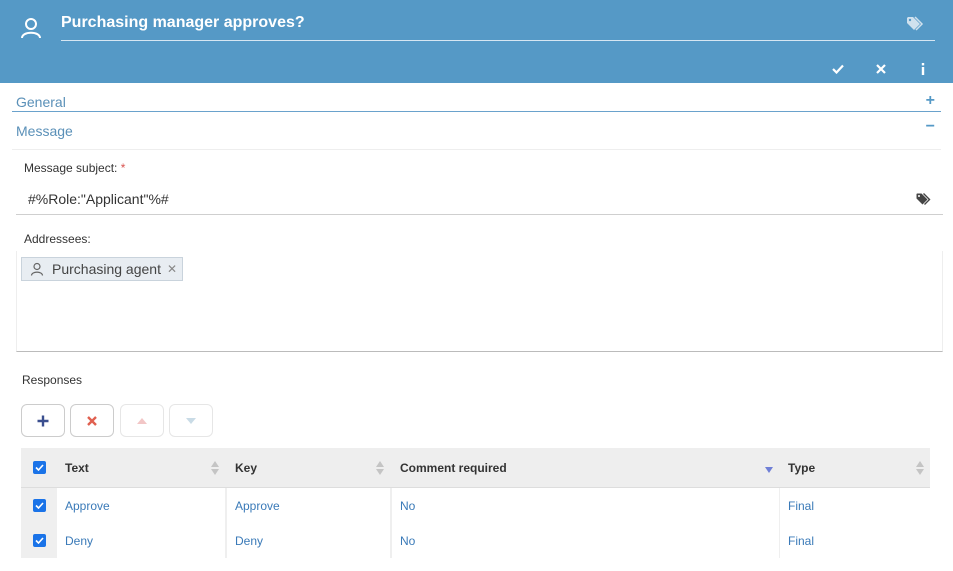 Image resolution: width=953 pixels, height=571 pixels. I want to click on tag-icon, so click(915, 24).